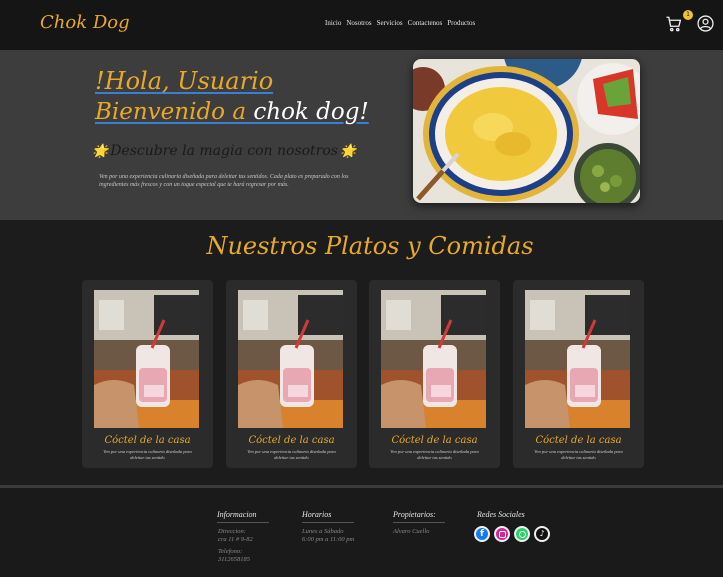  I want to click on hero-tagline: 🌟 Descubre la magia con nosotros 🌟, so click(224, 151).